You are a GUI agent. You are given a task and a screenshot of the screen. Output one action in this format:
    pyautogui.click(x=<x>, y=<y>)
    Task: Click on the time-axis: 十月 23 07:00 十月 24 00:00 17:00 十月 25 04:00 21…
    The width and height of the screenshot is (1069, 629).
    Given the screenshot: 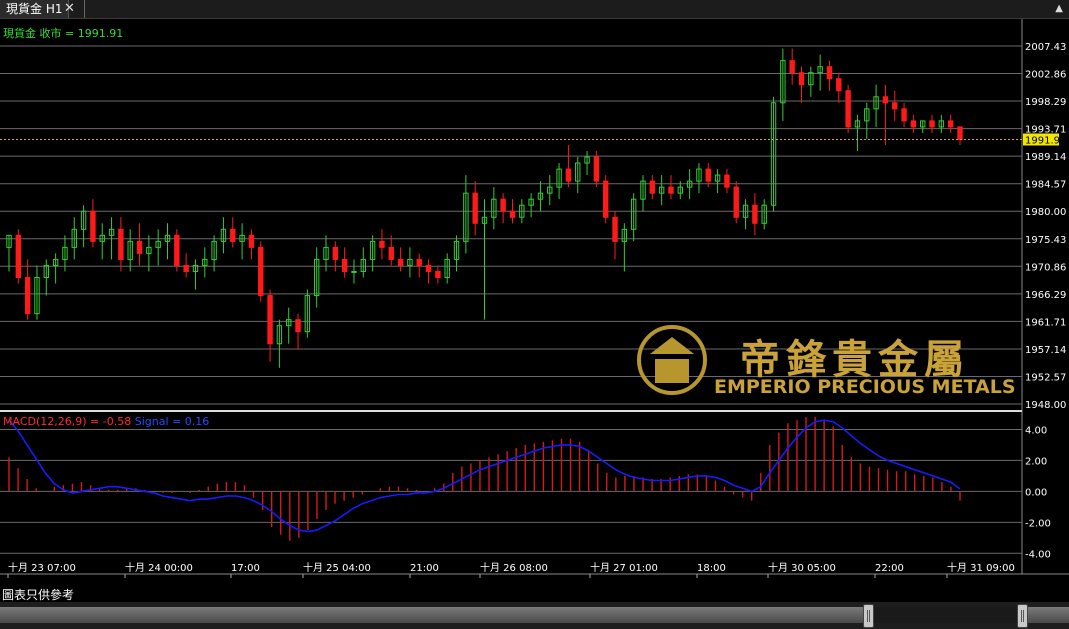 What is the action you would take?
    pyautogui.click(x=511, y=569)
    